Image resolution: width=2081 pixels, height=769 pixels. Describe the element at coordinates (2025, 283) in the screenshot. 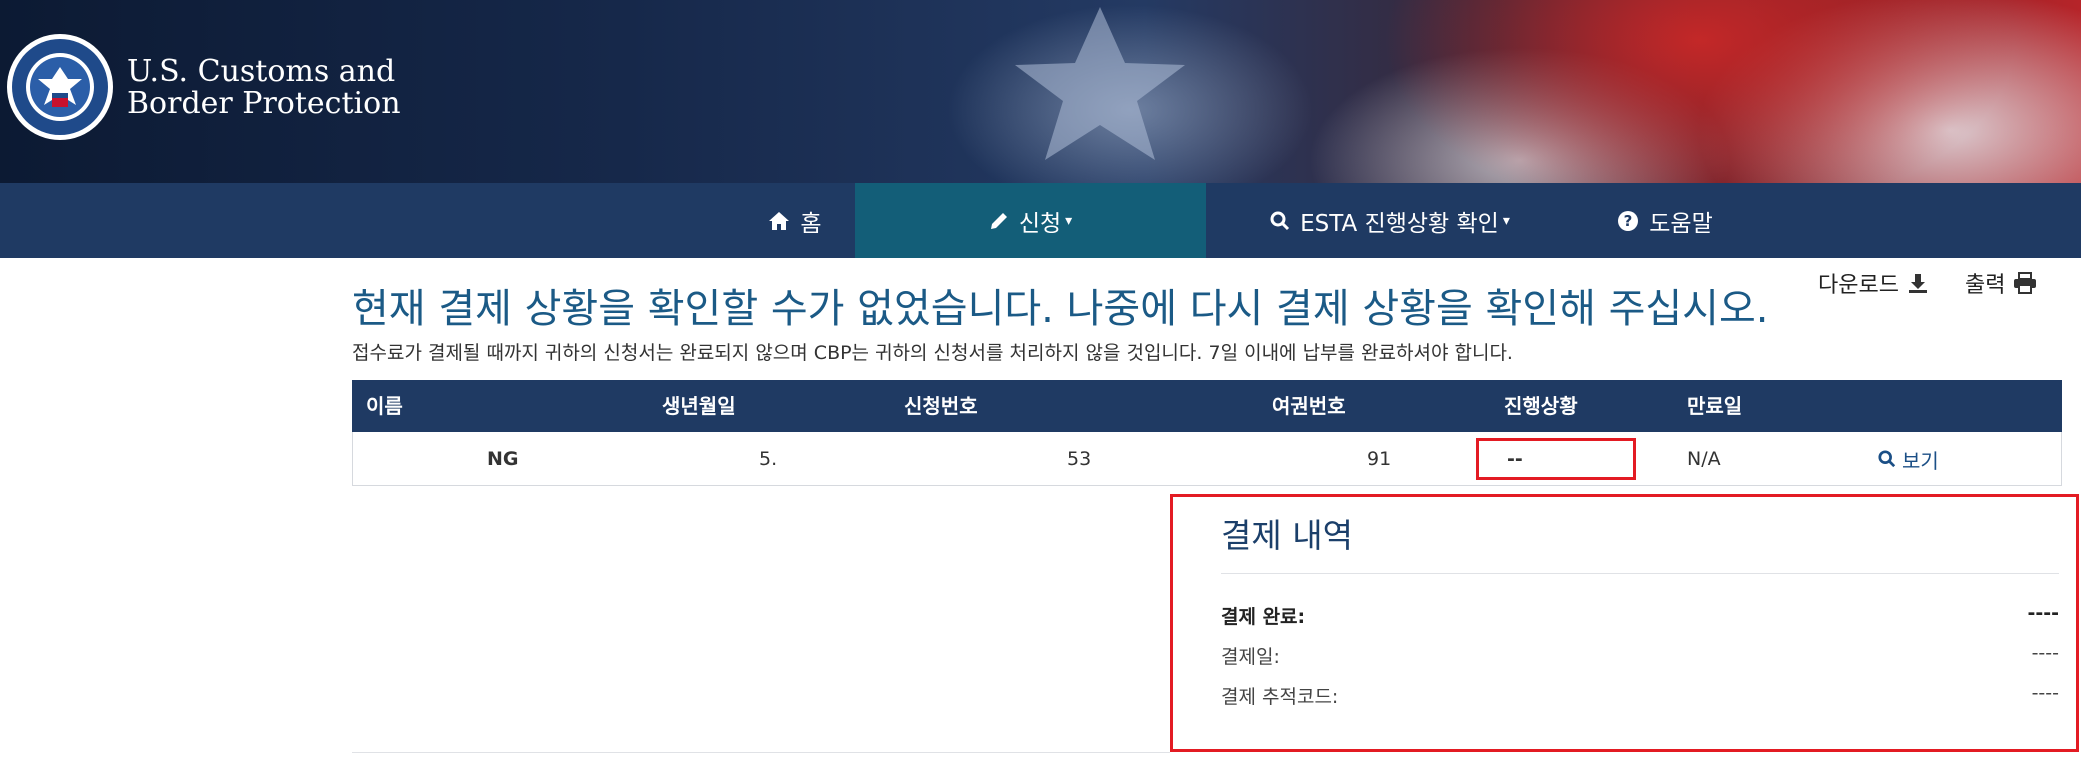

I see `printer-icon` at that location.